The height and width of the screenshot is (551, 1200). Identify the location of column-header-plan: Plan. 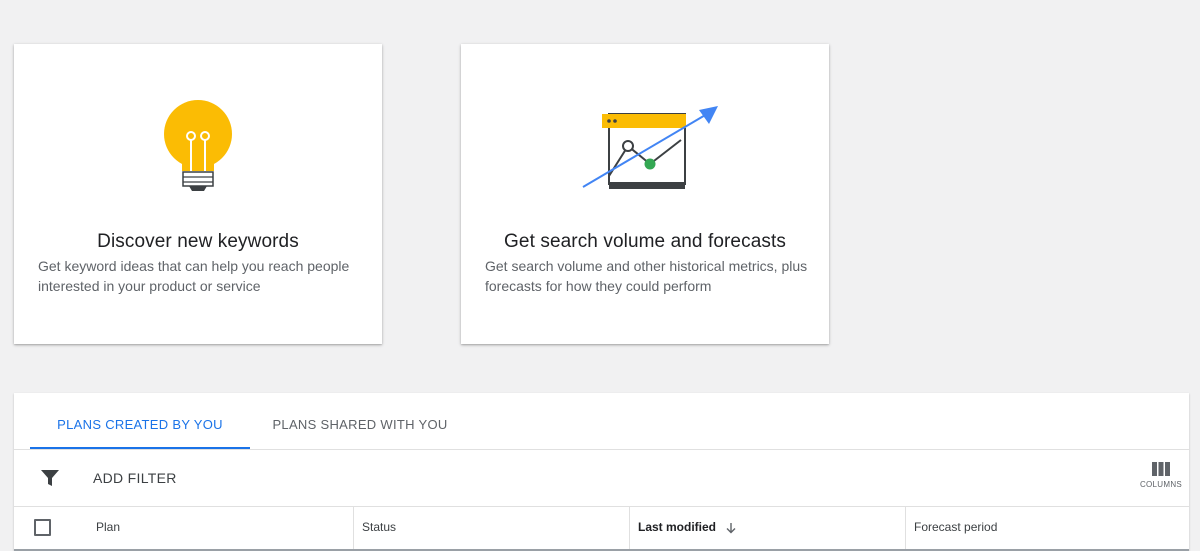
(213, 528).